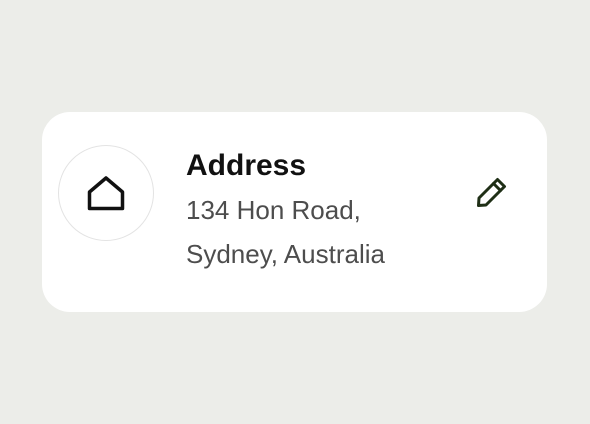 The height and width of the screenshot is (424, 590). I want to click on edit-address-button, so click(492, 192).